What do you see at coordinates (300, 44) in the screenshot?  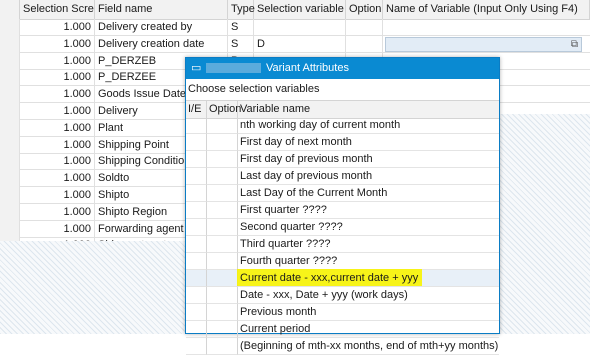 I see `selection-variable-cell: D` at bounding box center [300, 44].